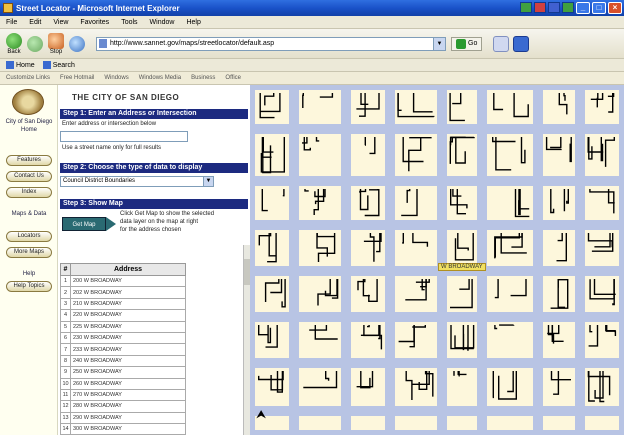  What do you see at coordinates (162, 22) in the screenshot?
I see `menu-window: Window` at bounding box center [162, 22].